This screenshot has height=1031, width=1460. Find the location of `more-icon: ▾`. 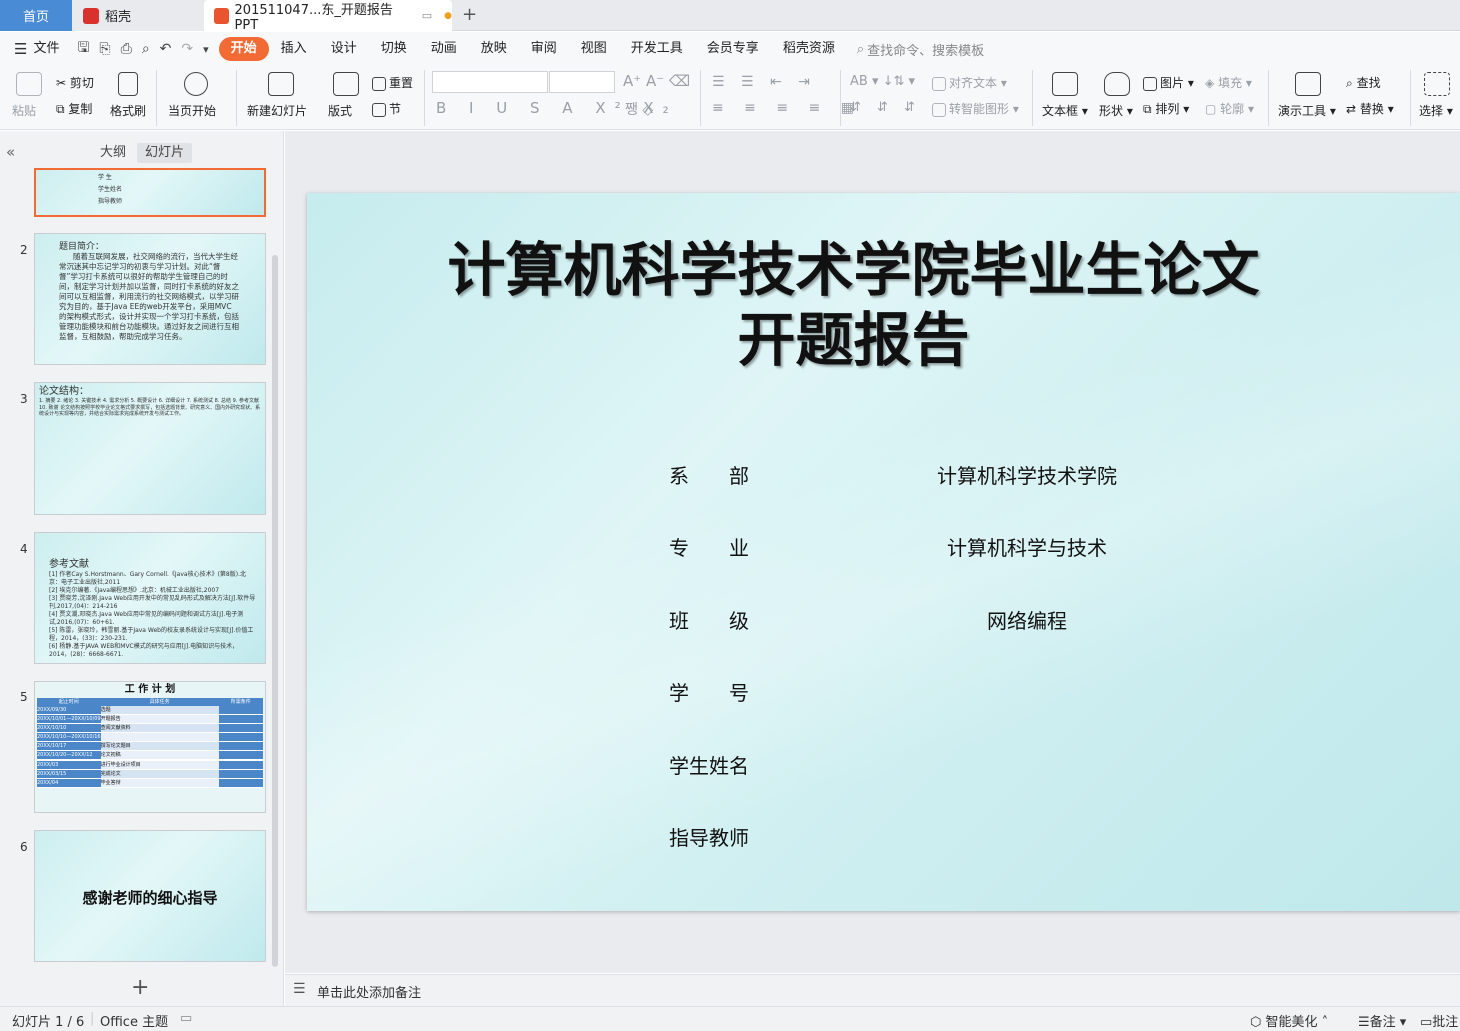

more-icon: ▾ is located at coordinates (206, 49).